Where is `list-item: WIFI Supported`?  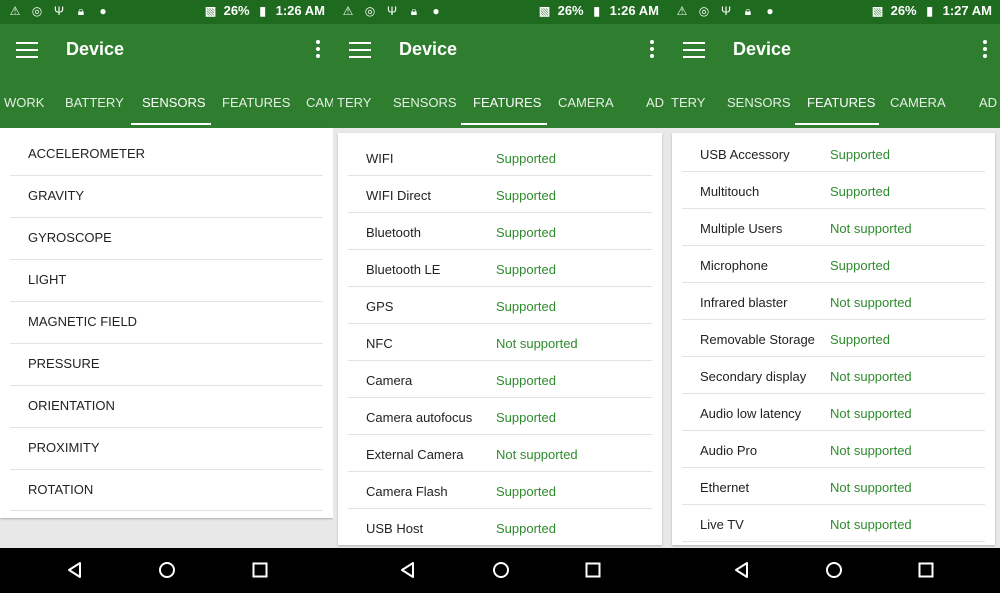
list-item: WIFI Supported is located at coordinates (500, 157).